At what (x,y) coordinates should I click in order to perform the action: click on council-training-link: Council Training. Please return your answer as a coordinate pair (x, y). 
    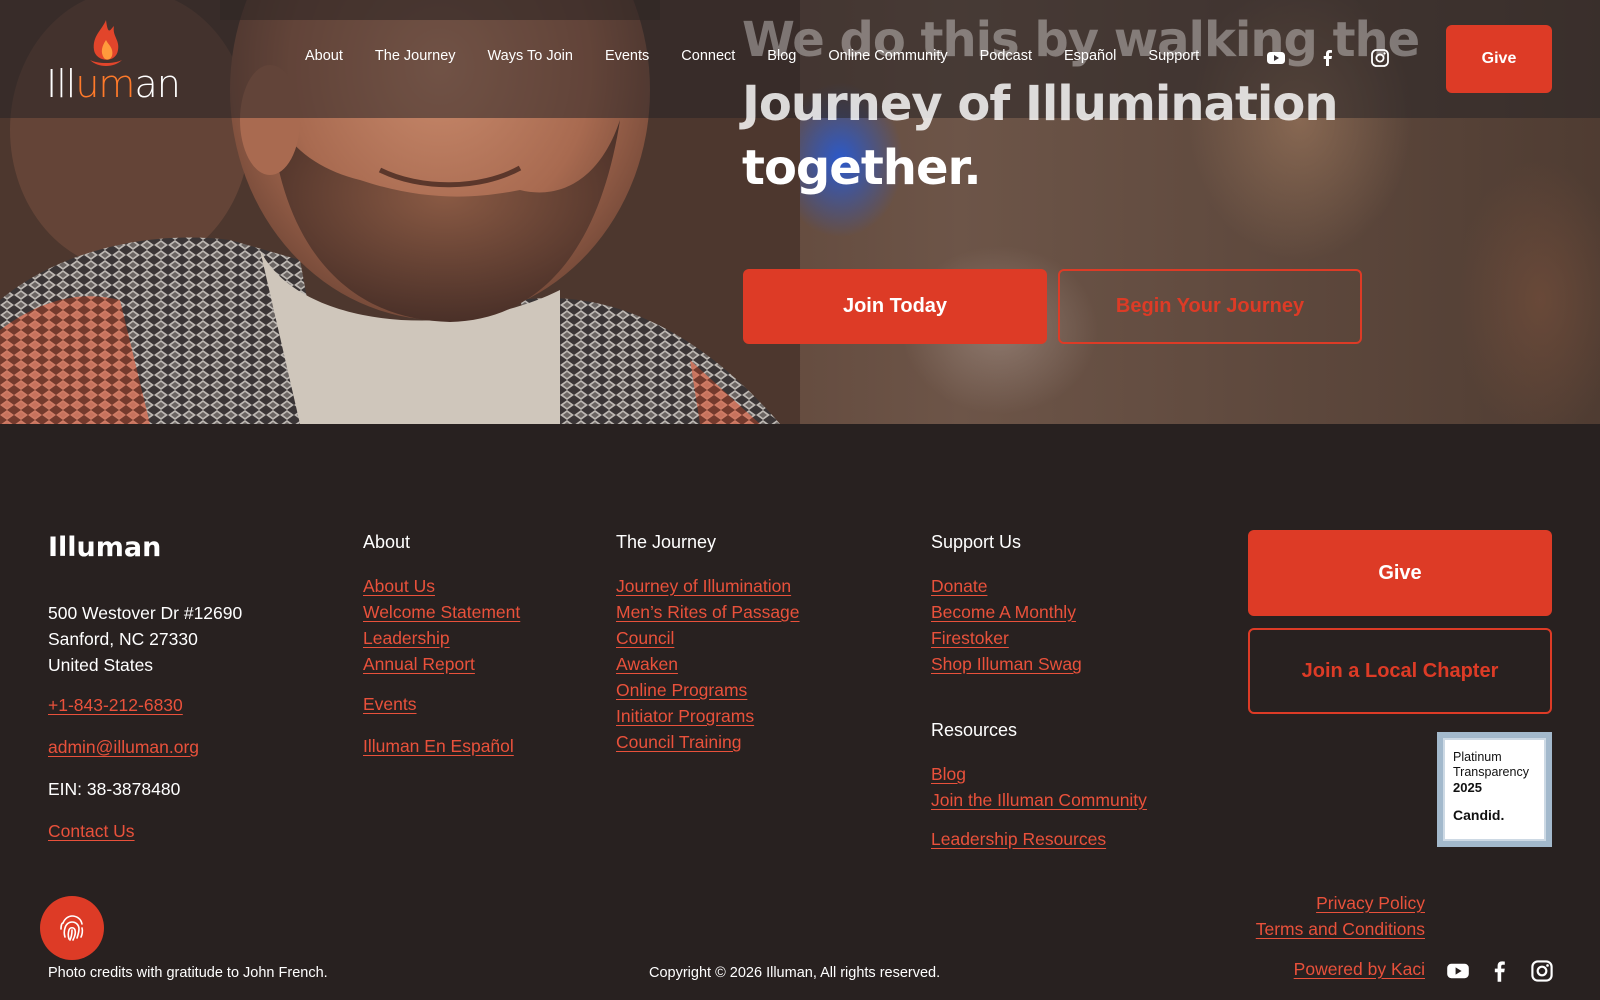
    Looking at the image, I should click on (708, 742).